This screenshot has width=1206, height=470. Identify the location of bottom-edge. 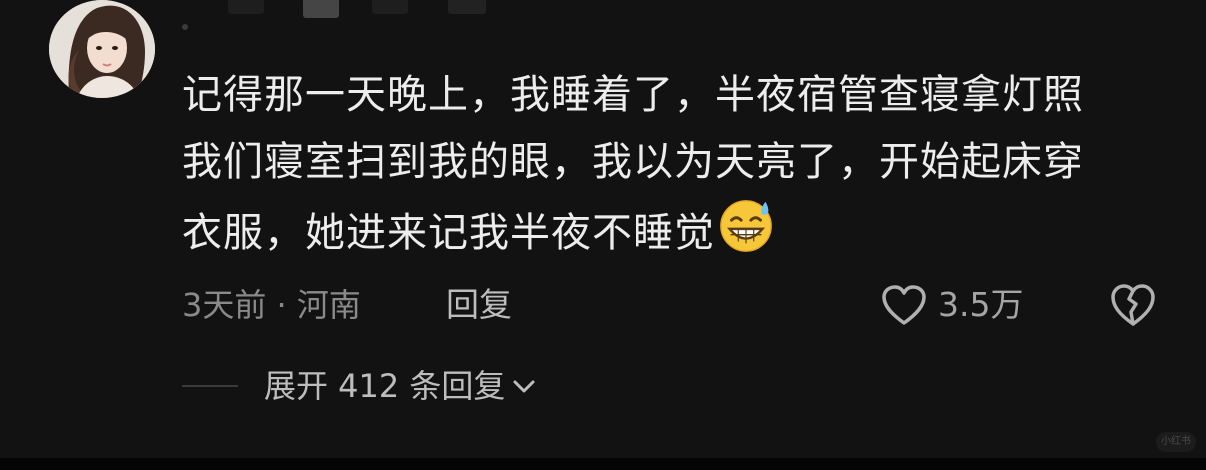
(603, 464).